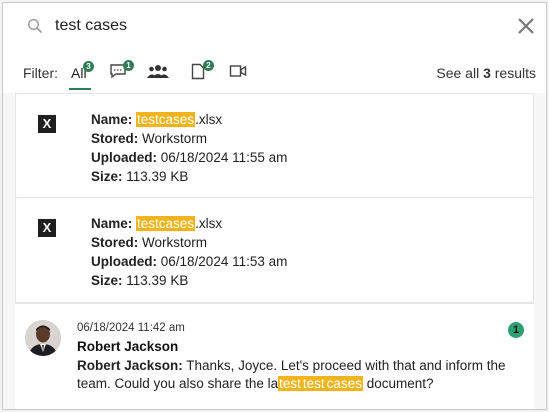 The height and width of the screenshot is (412, 549). I want to click on avatar, so click(43, 338).